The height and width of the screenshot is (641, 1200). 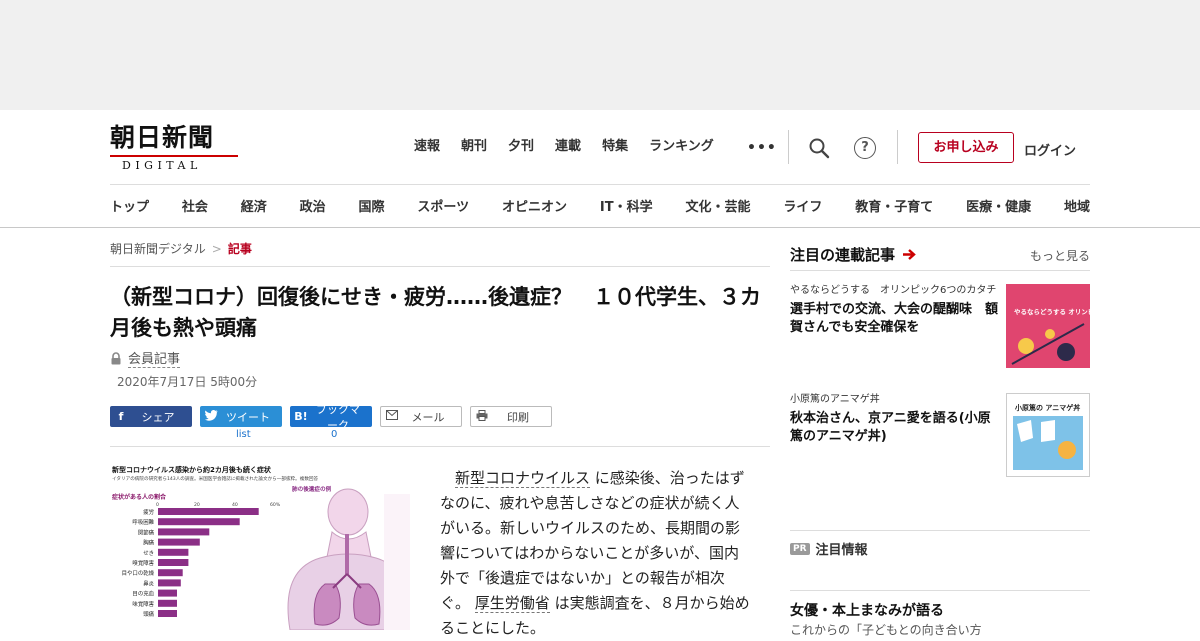 What do you see at coordinates (435, 312) in the screenshot?
I see `article-headline: （新型コロナ）回復後にせき・疲労……後遺症？ １０代学生、３カ月後も熱や頭痛` at bounding box center [435, 312].